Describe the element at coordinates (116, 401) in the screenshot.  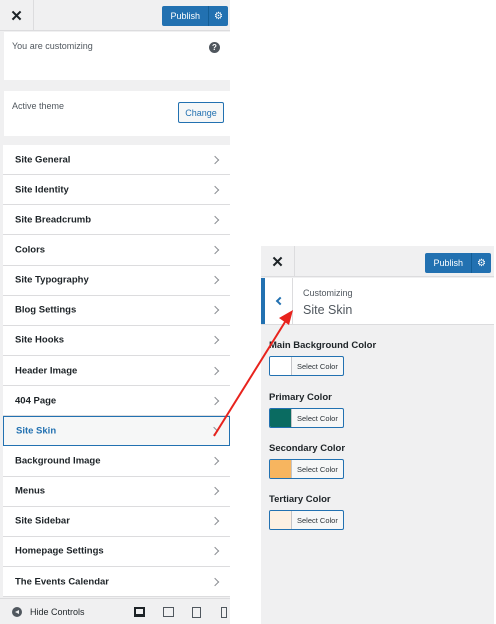
I see `menu-item-404-page: 404 Page` at that location.